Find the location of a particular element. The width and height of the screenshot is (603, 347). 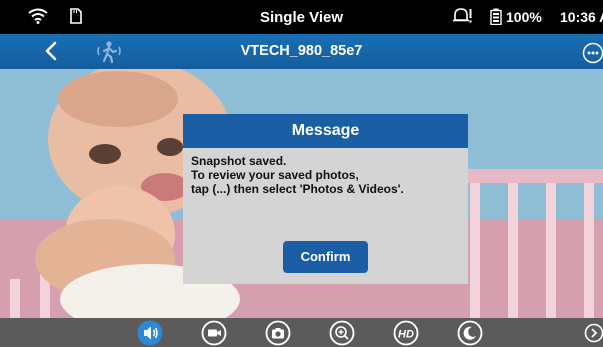

dialog-line: tap (...) then select 'Photos & Videos'. is located at coordinates (297, 189).